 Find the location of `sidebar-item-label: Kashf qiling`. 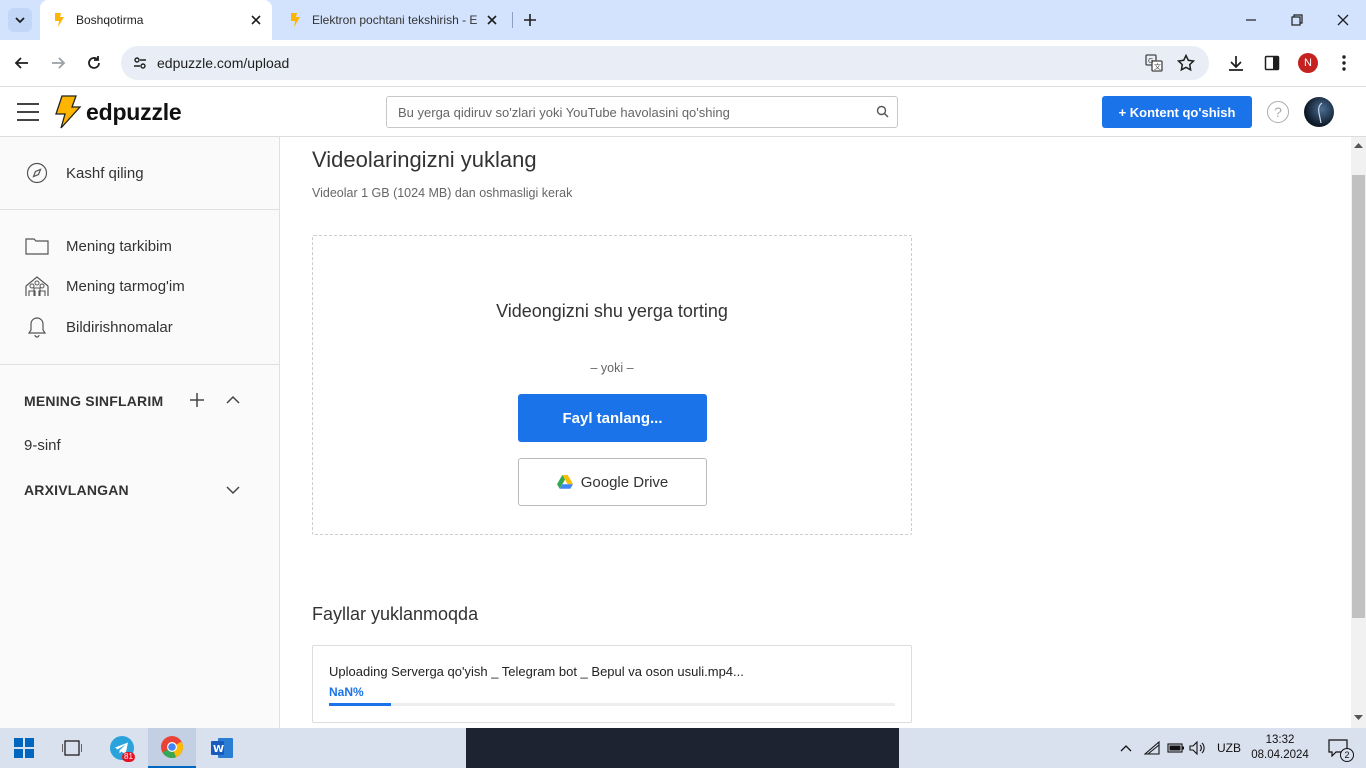

sidebar-item-label: Kashf qiling is located at coordinates (105, 173).